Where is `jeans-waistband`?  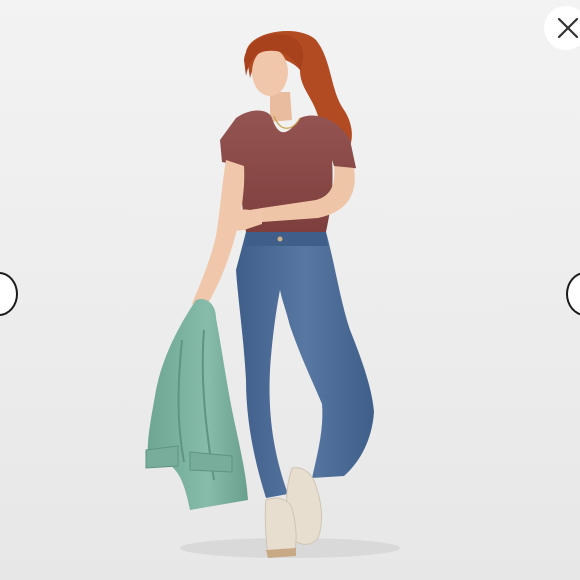 jeans-waistband is located at coordinates (286, 239).